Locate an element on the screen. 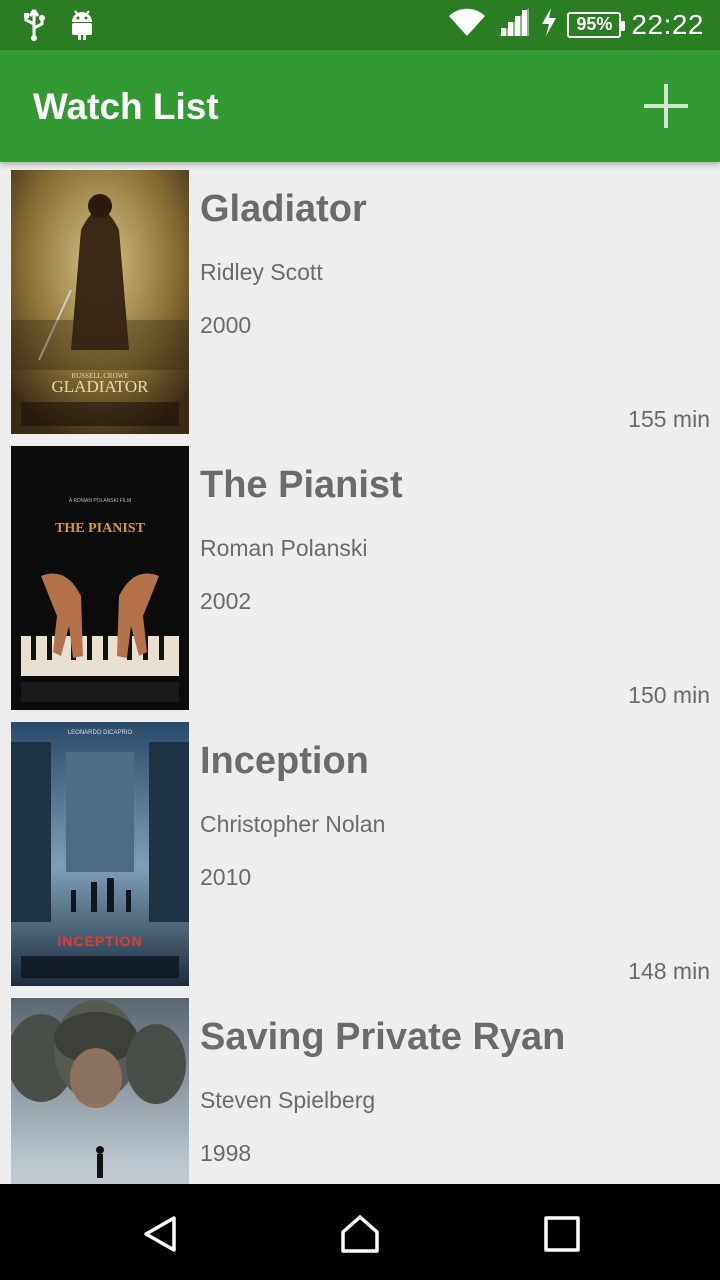 The width and height of the screenshot is (720, 1280). signal-icon is located at coordinates (514, 24).